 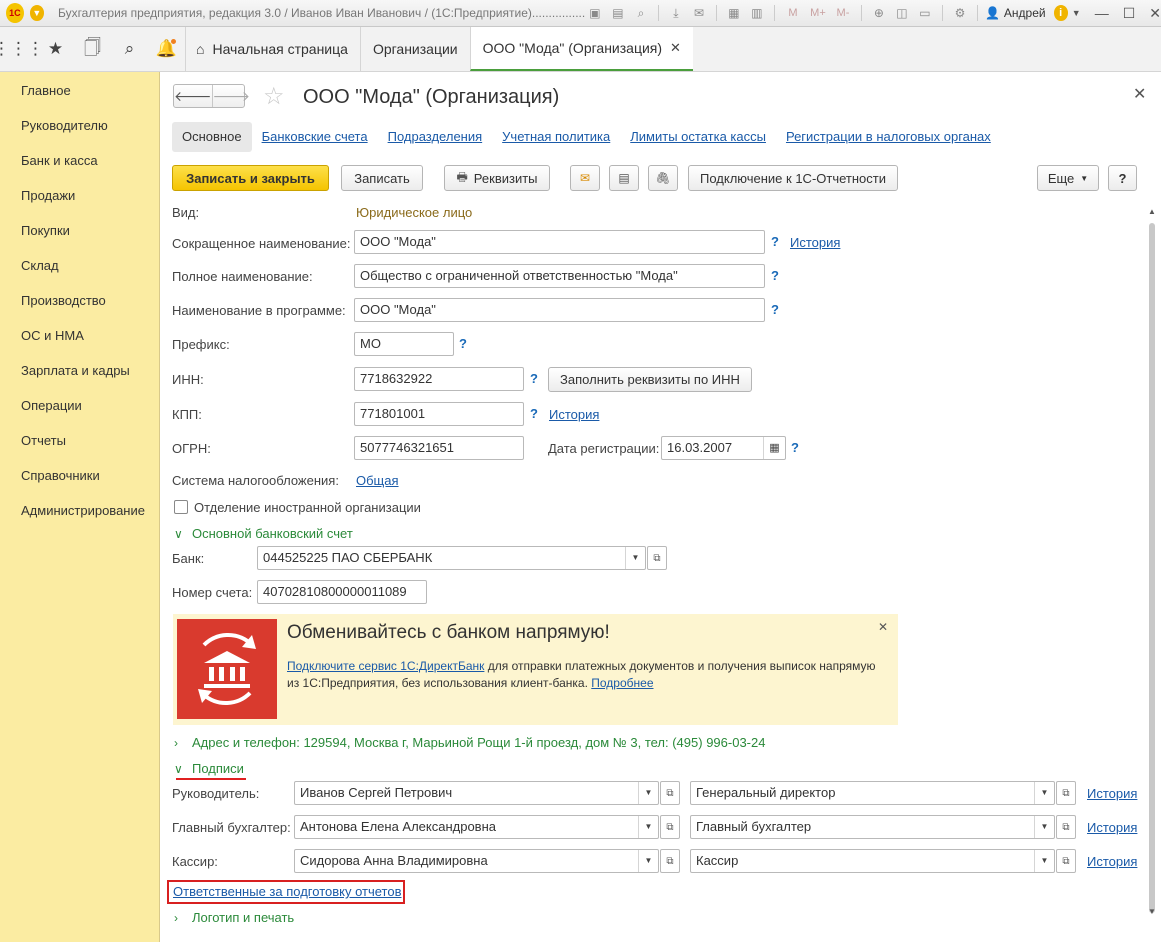 What do you see at coordinates (79, 230) in the screenshot?
I see `sidebar-item-purchases: Покупки` at bounding box center [79, 230].